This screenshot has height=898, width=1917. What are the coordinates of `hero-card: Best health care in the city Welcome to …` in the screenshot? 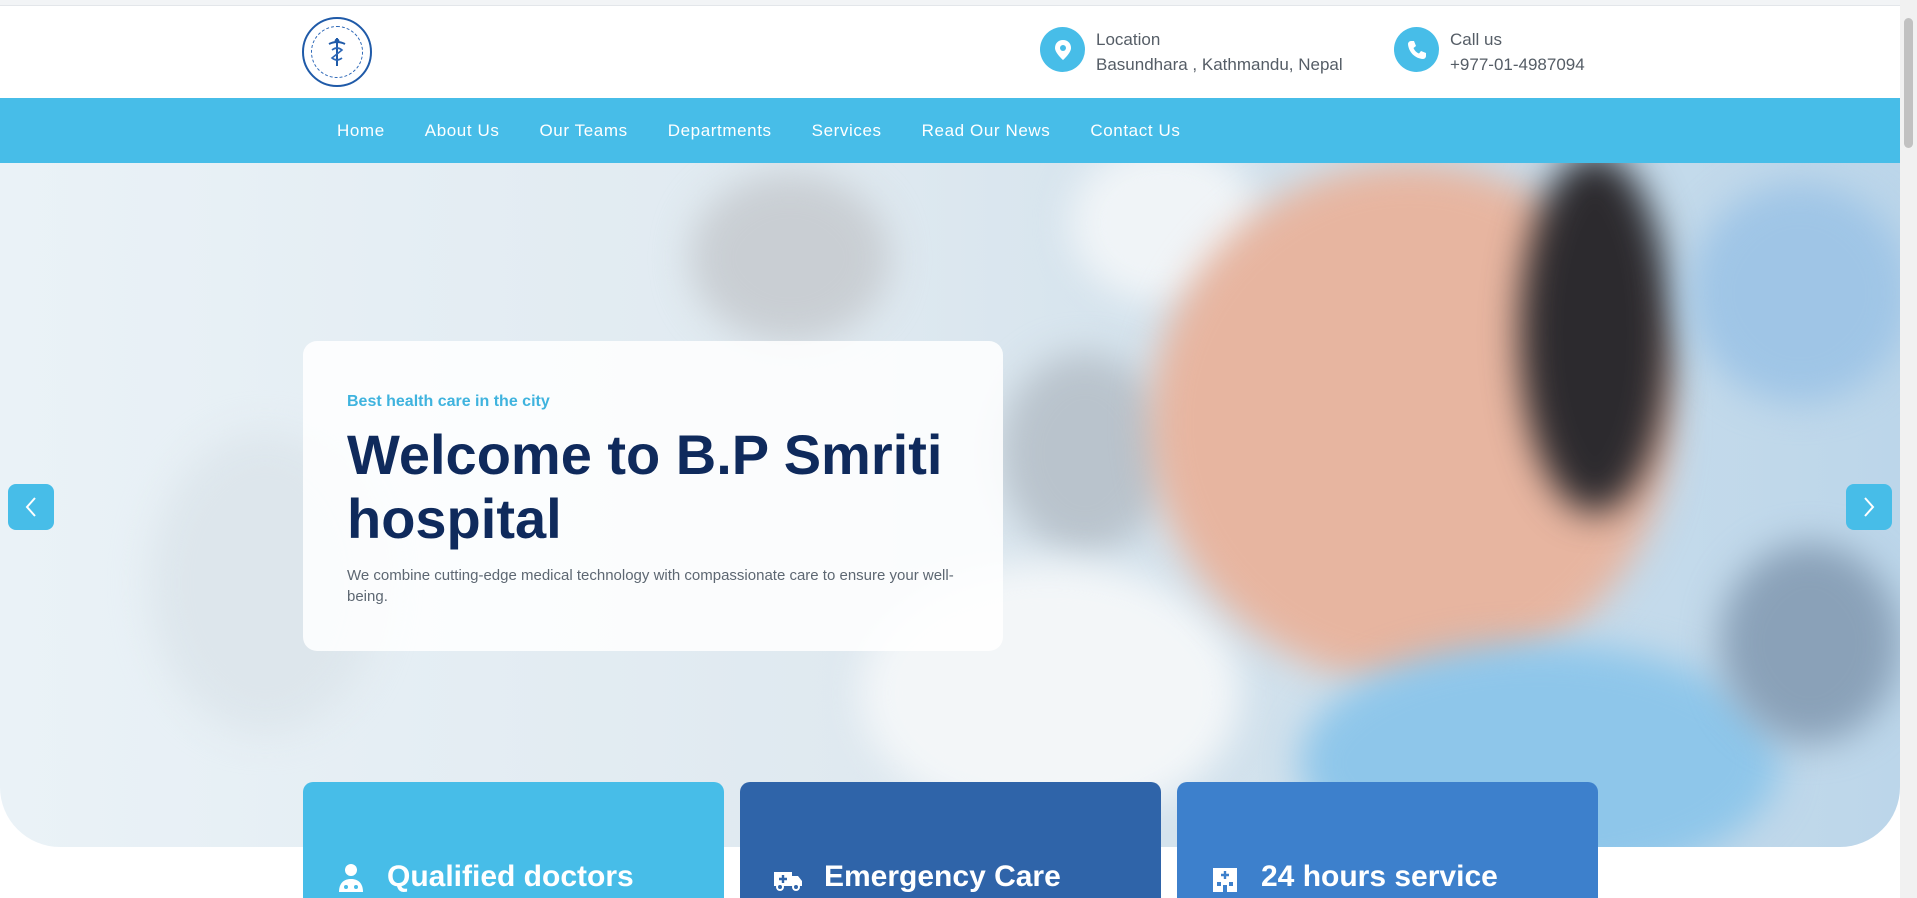 It's located at (653, 496).